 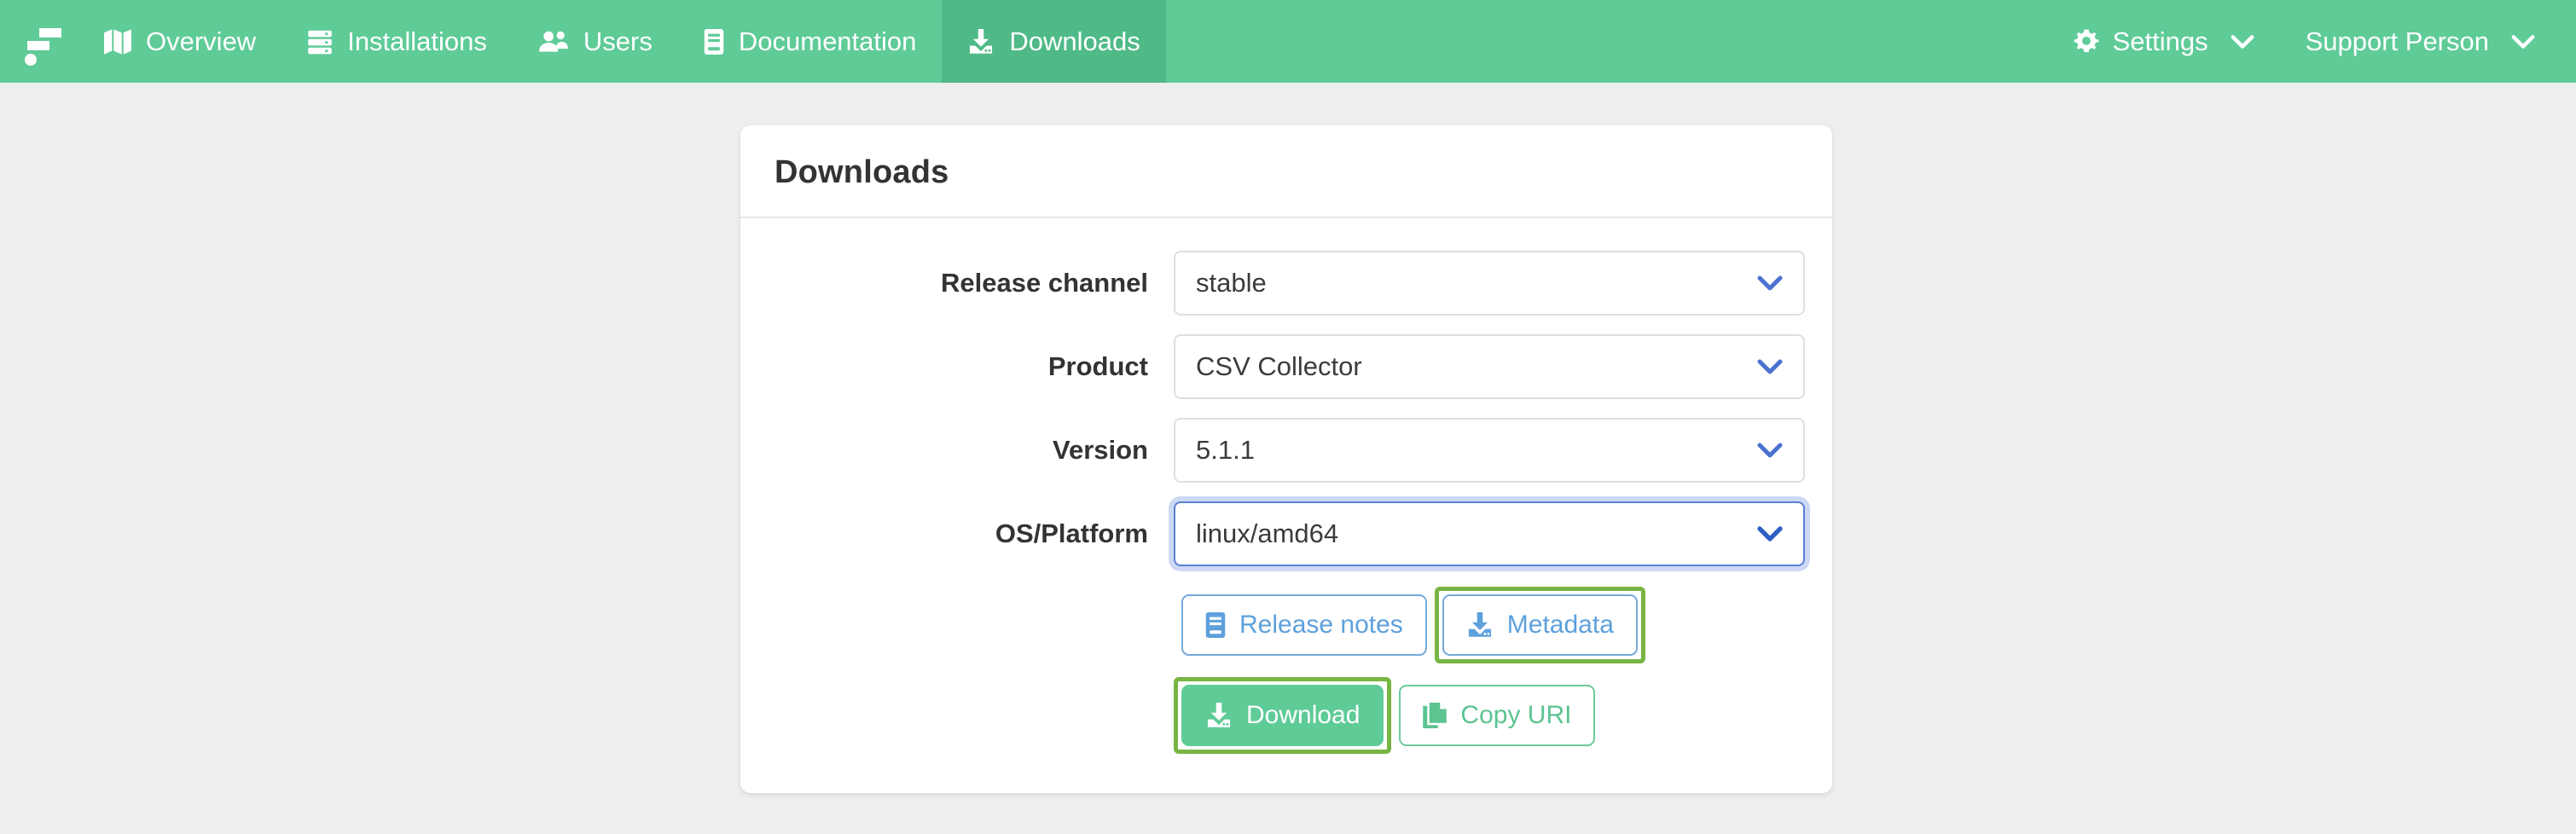 I want to click on nav-item-installations: Installations, so click(x=397, y=41).